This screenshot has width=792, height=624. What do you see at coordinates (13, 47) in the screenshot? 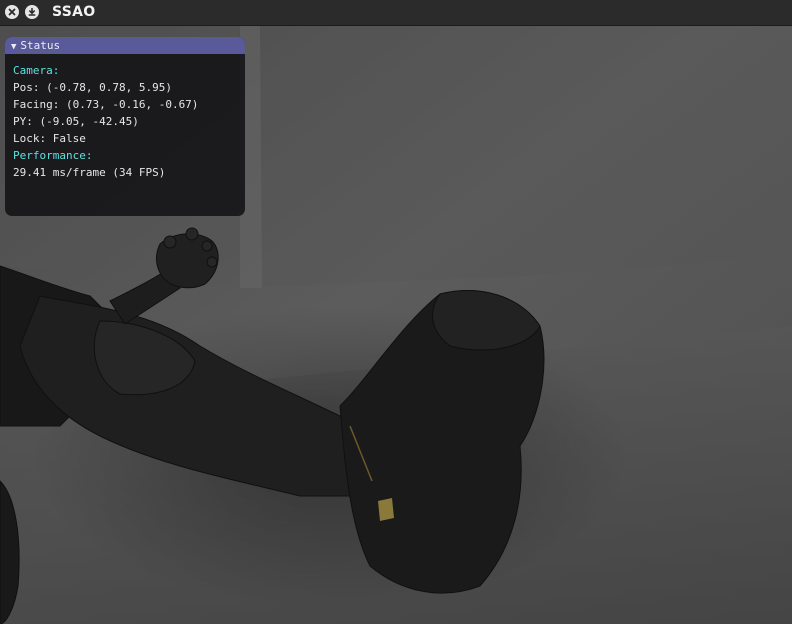
I see `collapse-arrow-icon: ▼` at bounding box center [13, 47].